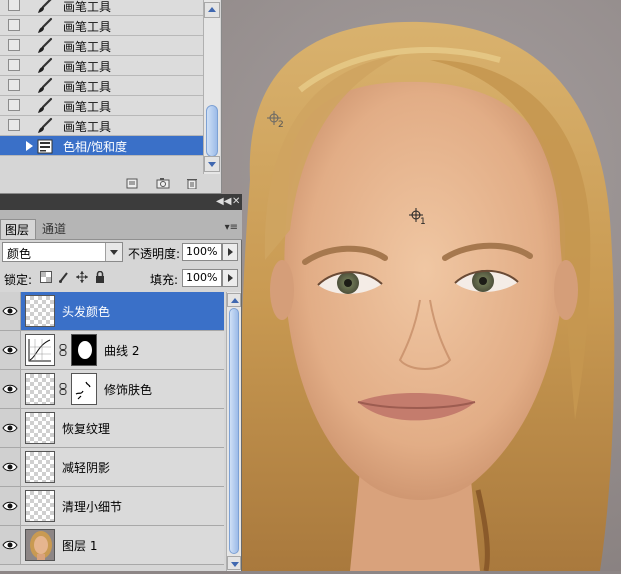 This screenshot has width=621, height=574. Describe the element at coordinates (80, 546) in the screenshot. I see `layer-name: 图层 1` at that location.